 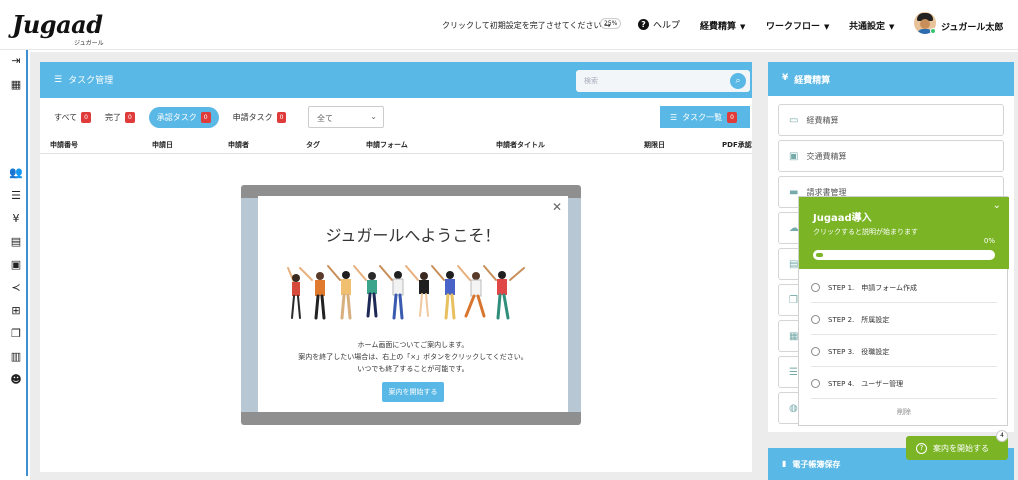 I want to click on building-icon: ▦, so click(x=16, y=85).